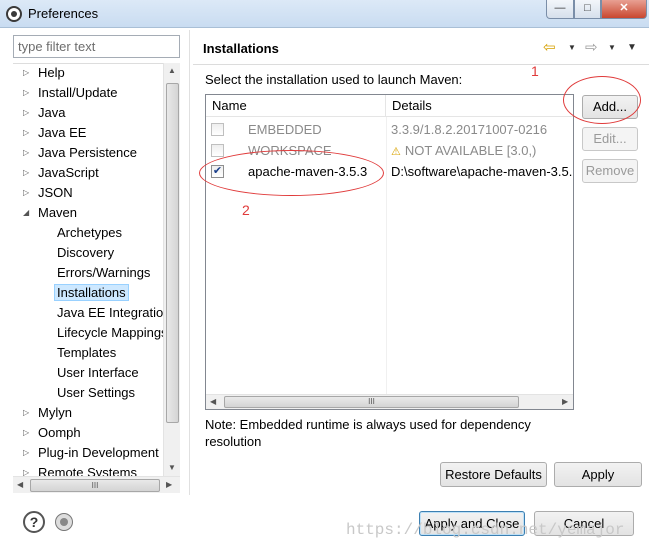  I want to click on annotation-circle-add, so click(602, 100).